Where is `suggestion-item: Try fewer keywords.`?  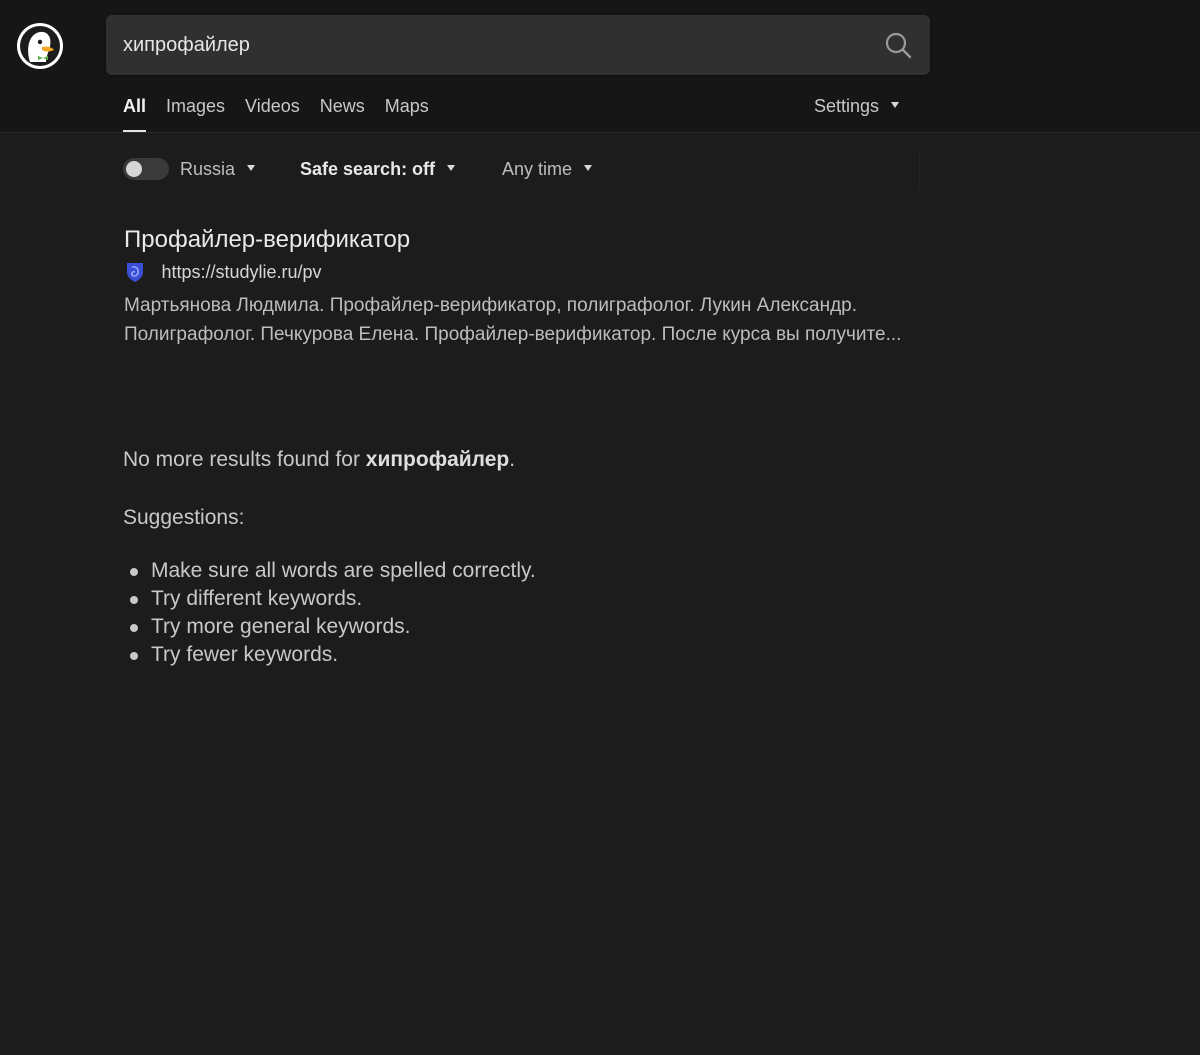 suggestion-item: Try fewer keywords. is located at coordinates (329, 655).